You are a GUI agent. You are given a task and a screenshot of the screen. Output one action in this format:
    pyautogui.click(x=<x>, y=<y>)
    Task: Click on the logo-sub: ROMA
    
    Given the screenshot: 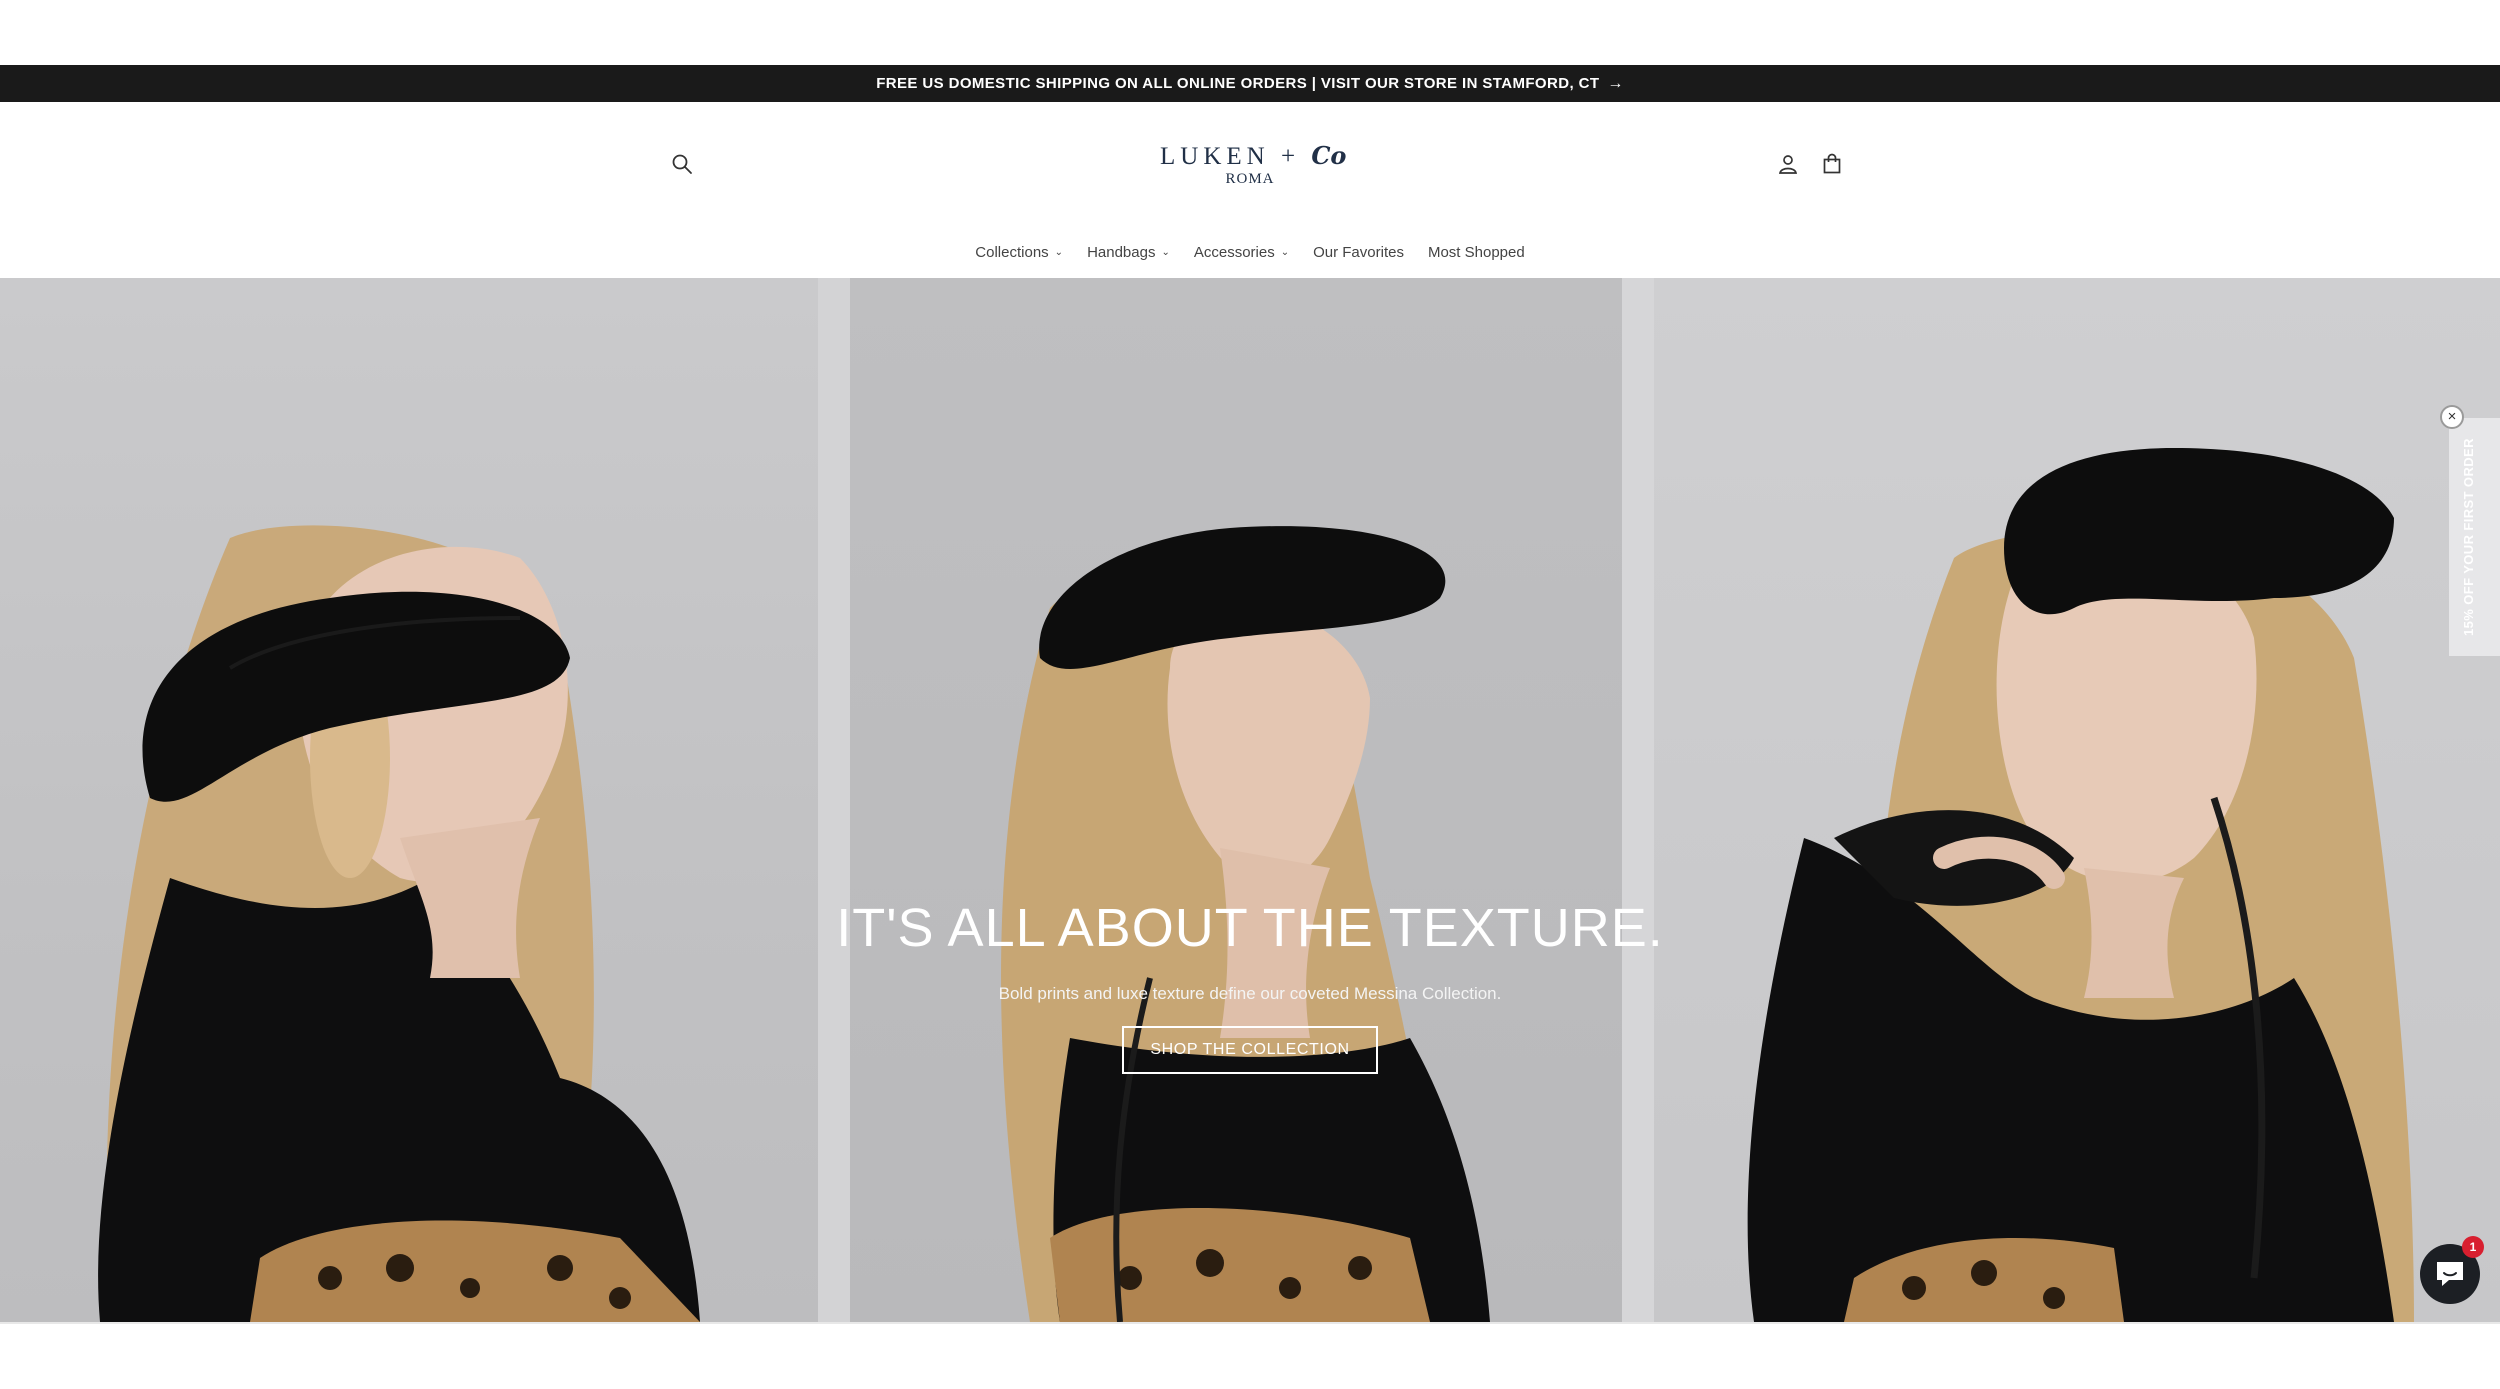 What is the action you would take?
    pyautogui.click(x=1250, y=179)
    